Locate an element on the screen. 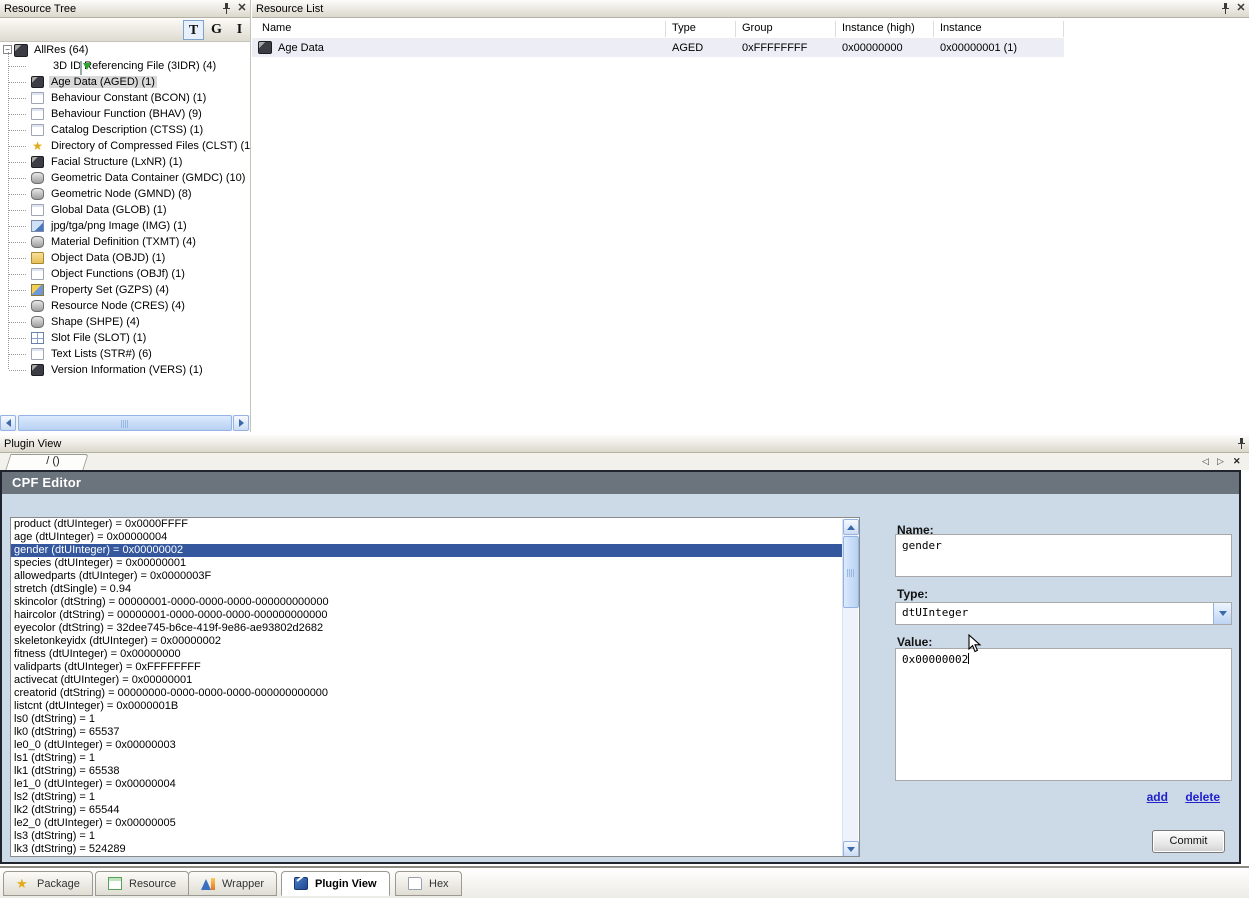  star-icon is located at coordinates (37, 146).